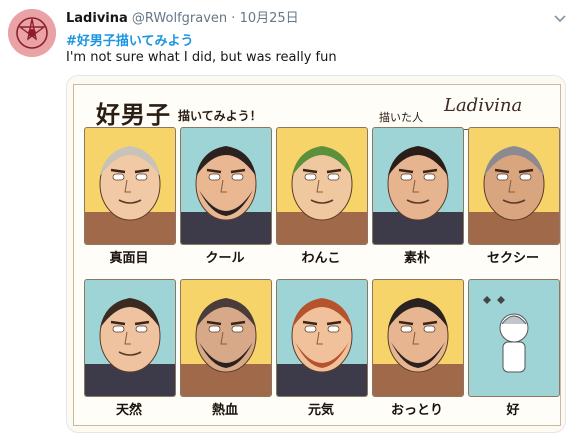  Describe the element at coordinates (506, 334) in the screenshot. I see `chibi-sketch-icon` at that location.